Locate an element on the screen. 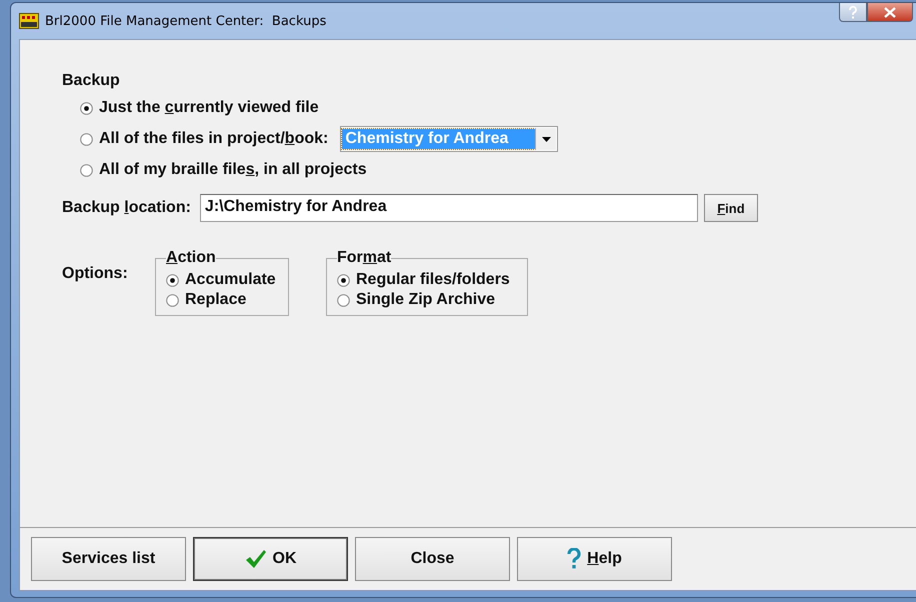 Image resolution: width=916 pixels, height=602 pixels. check-icon is located at coordinates (255, 559).